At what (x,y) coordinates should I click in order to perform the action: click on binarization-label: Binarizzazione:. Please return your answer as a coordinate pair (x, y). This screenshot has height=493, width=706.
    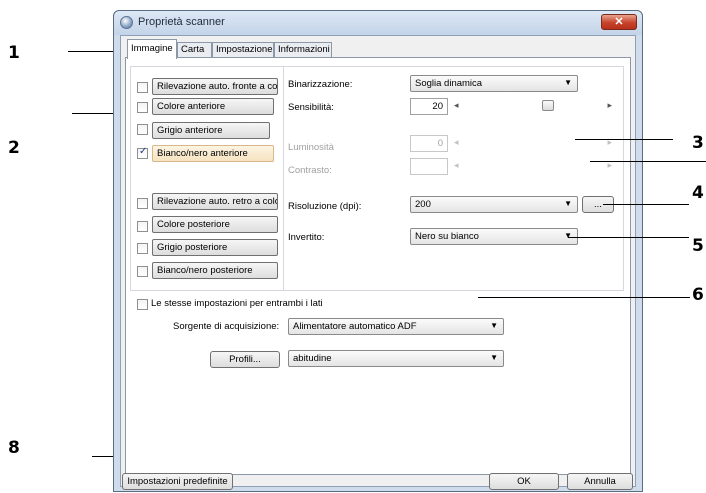
    Looking at the image, I should click on (320, 84).